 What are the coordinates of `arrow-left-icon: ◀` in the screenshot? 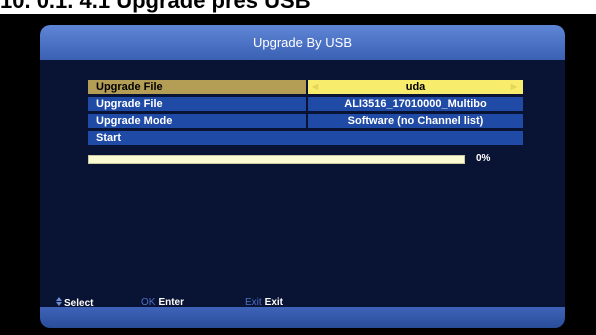 It's located at (315, 87).